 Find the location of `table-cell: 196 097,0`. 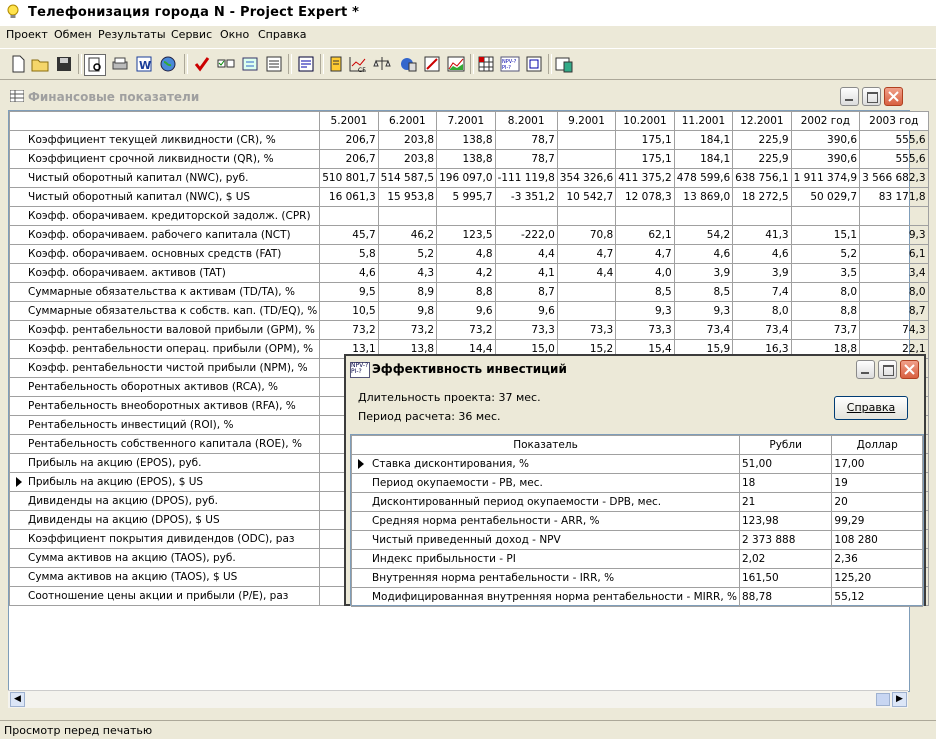

table-cell: 196 097,0 is located at coordinates (466, 178).